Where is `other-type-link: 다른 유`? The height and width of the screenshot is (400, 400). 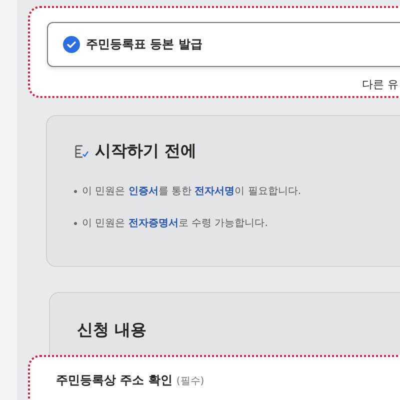
other-type-link: 다른 유 is located at coordinates (380, 84).